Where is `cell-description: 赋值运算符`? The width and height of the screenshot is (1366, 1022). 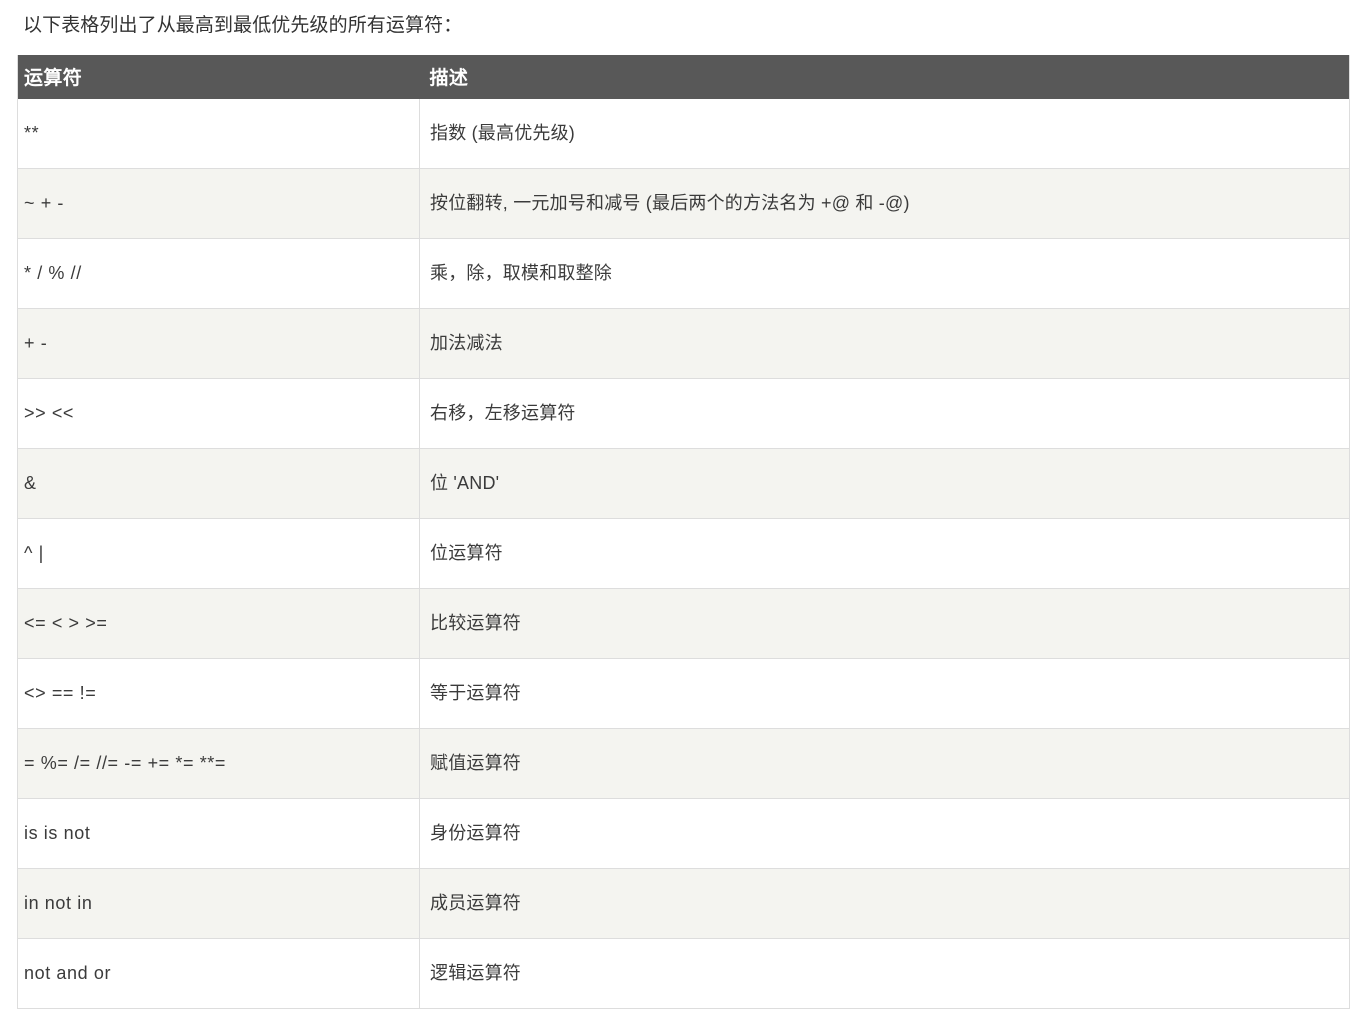
cell-description: 赋值运算符 is located at coordinates (884, 762).